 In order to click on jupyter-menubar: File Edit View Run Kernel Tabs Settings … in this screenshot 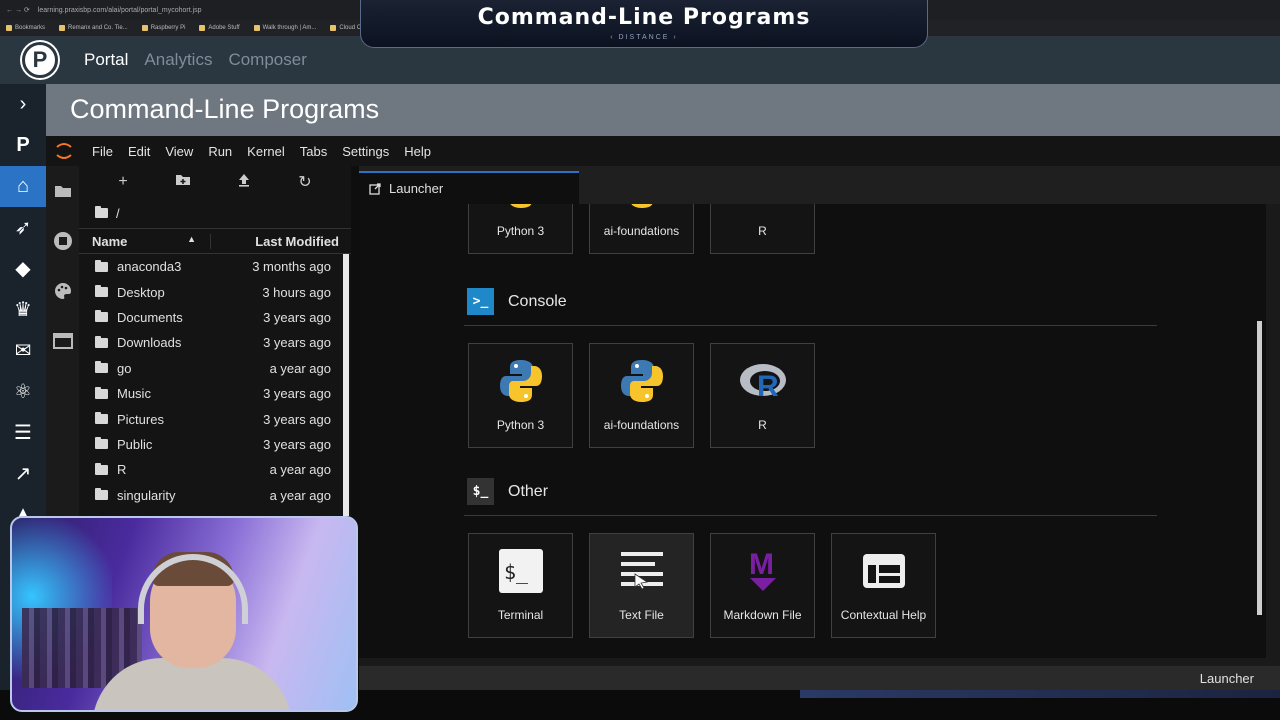, I will do `click(663, 151)`.